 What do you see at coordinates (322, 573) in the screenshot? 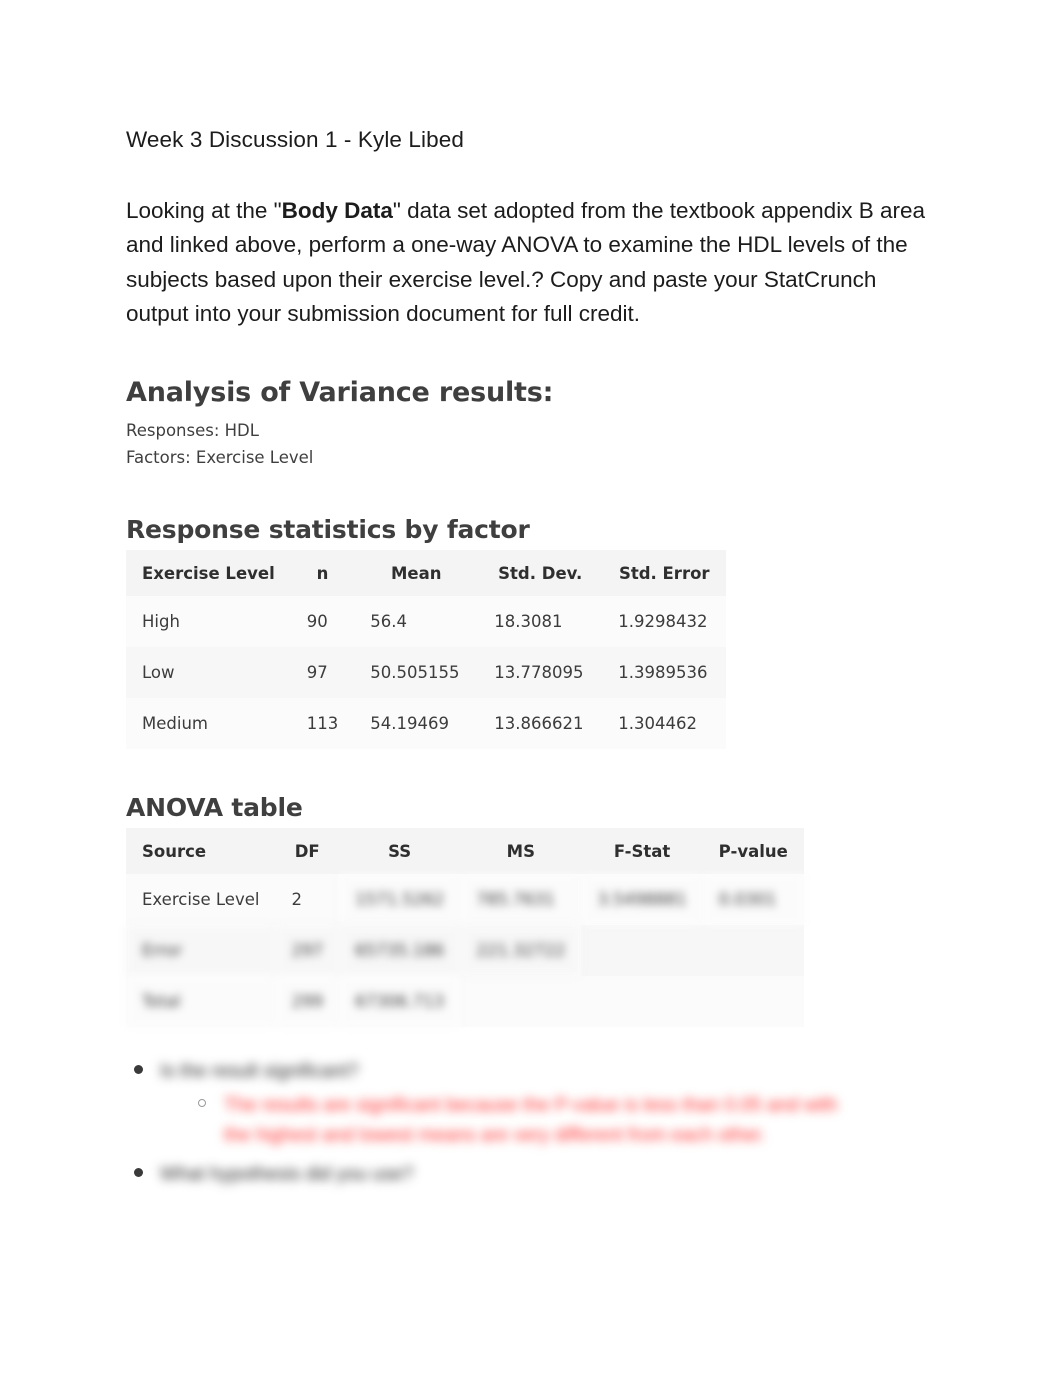
I see `column-header-n: n` at bounding box center [322, 573].